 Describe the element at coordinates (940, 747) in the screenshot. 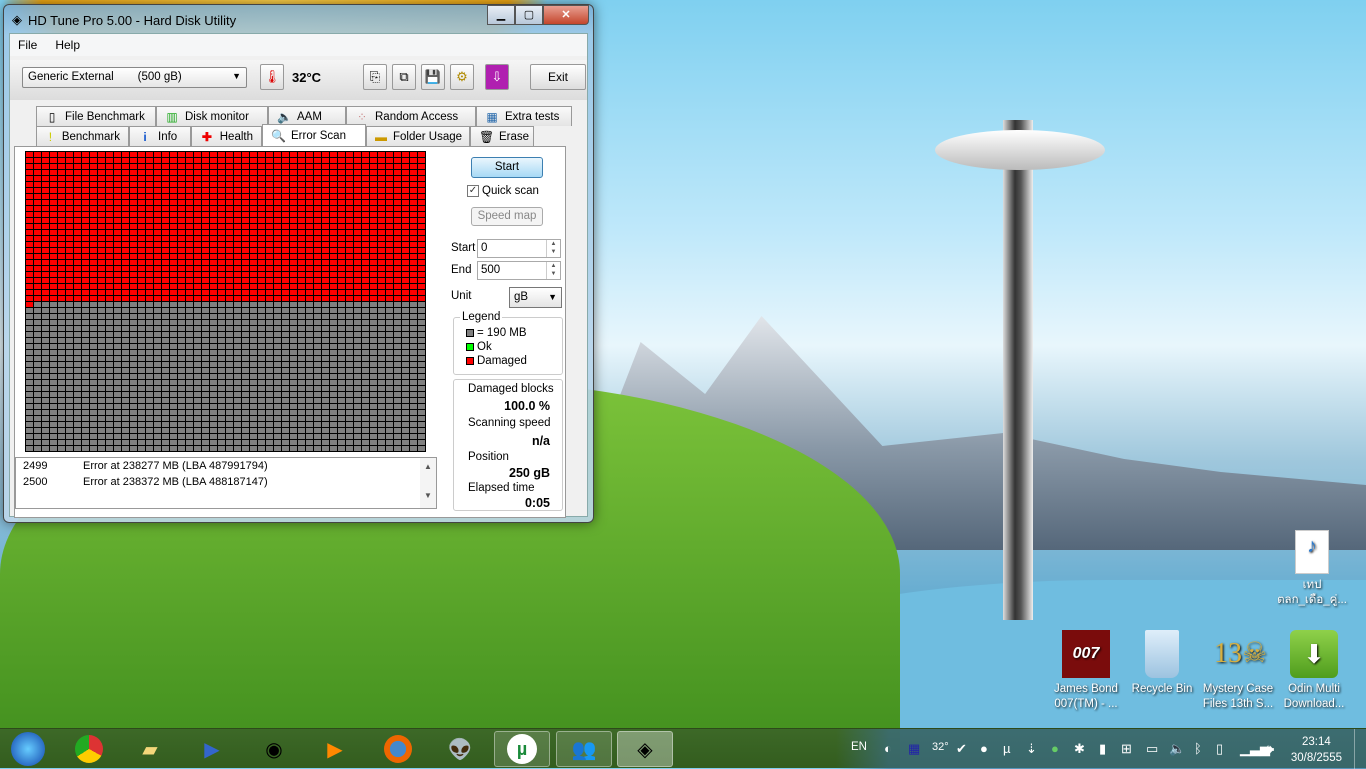

I see `tray-temperature: 32°` at that location.